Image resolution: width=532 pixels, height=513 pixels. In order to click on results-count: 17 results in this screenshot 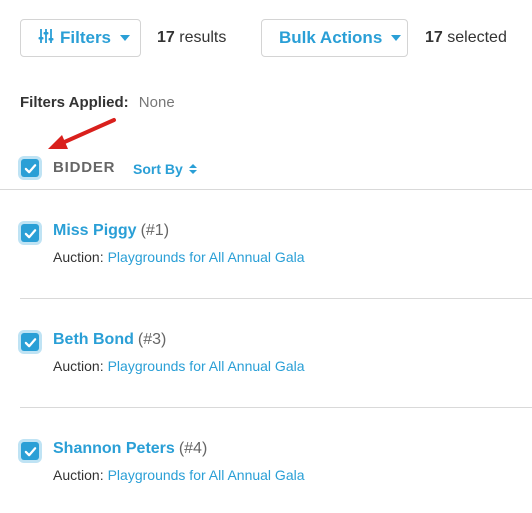, I will do `click(191, 38)`.